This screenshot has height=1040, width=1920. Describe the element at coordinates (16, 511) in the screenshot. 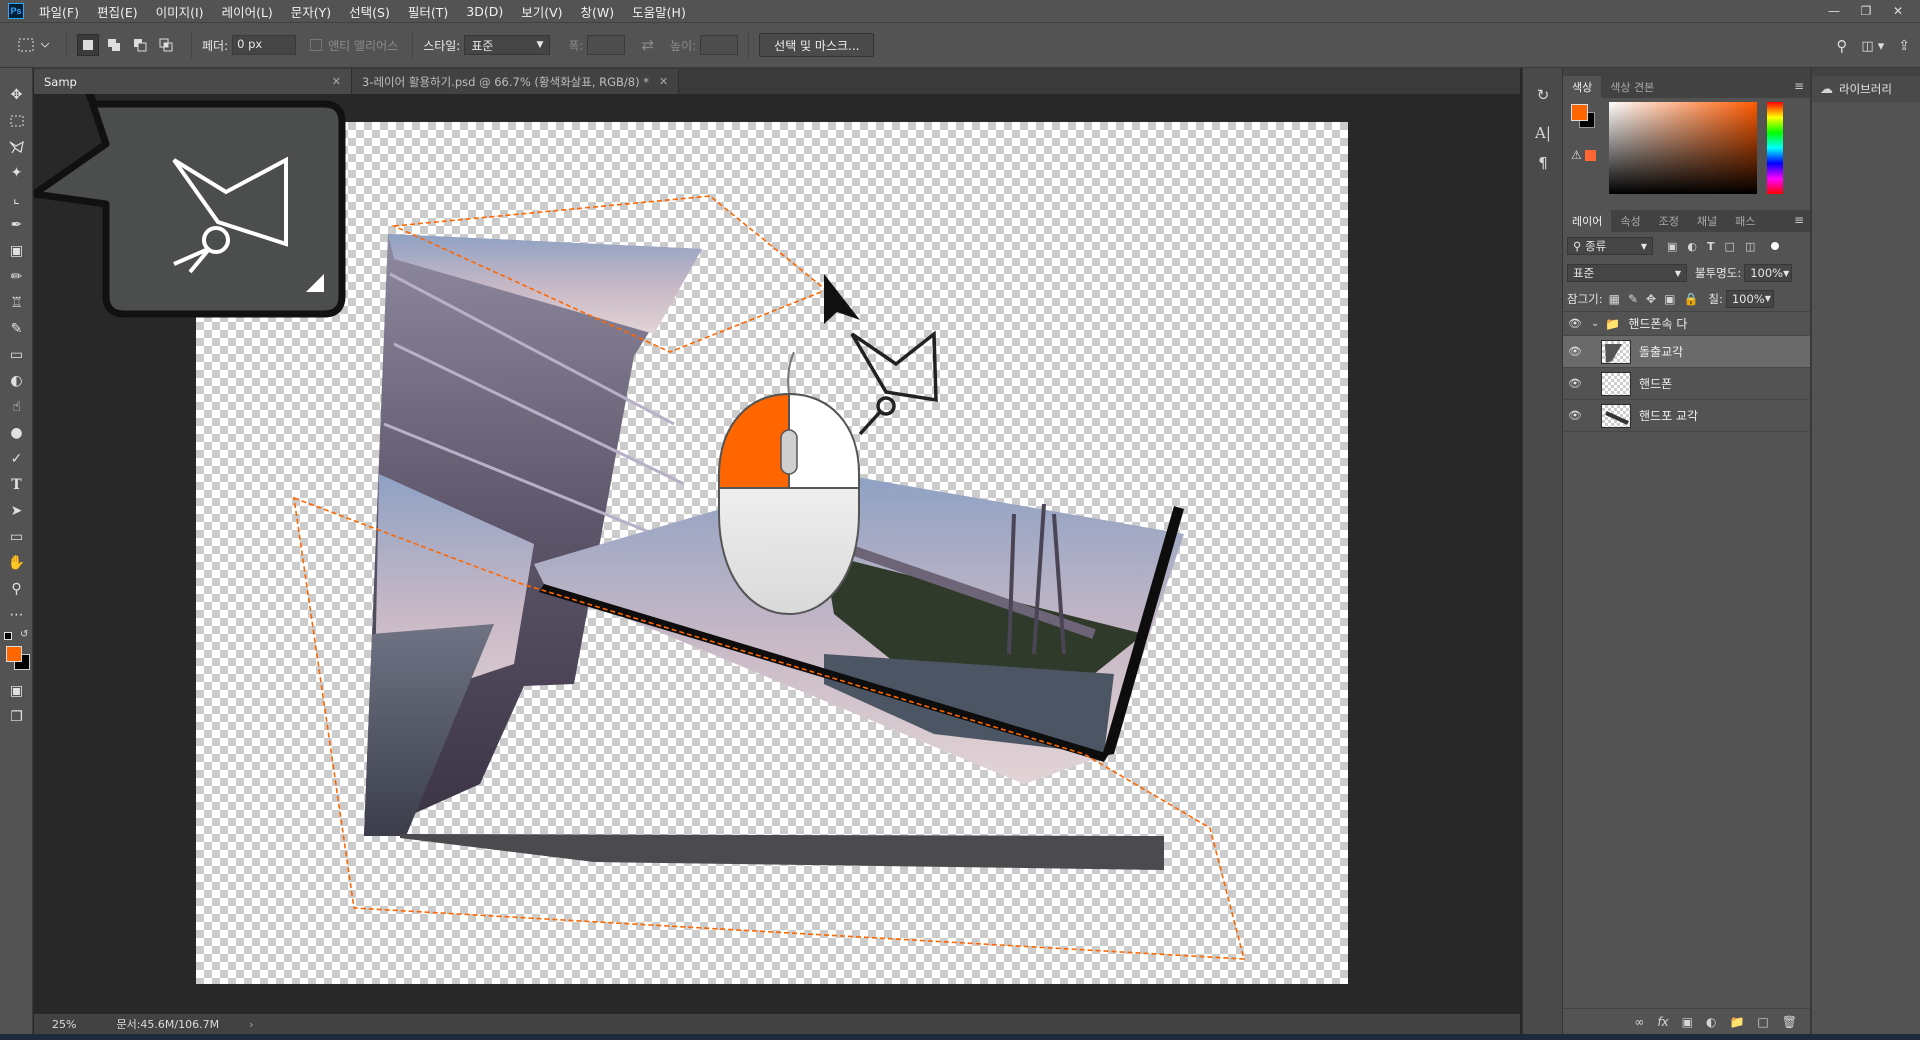

I see `path-select-icon: ➤` at that location.